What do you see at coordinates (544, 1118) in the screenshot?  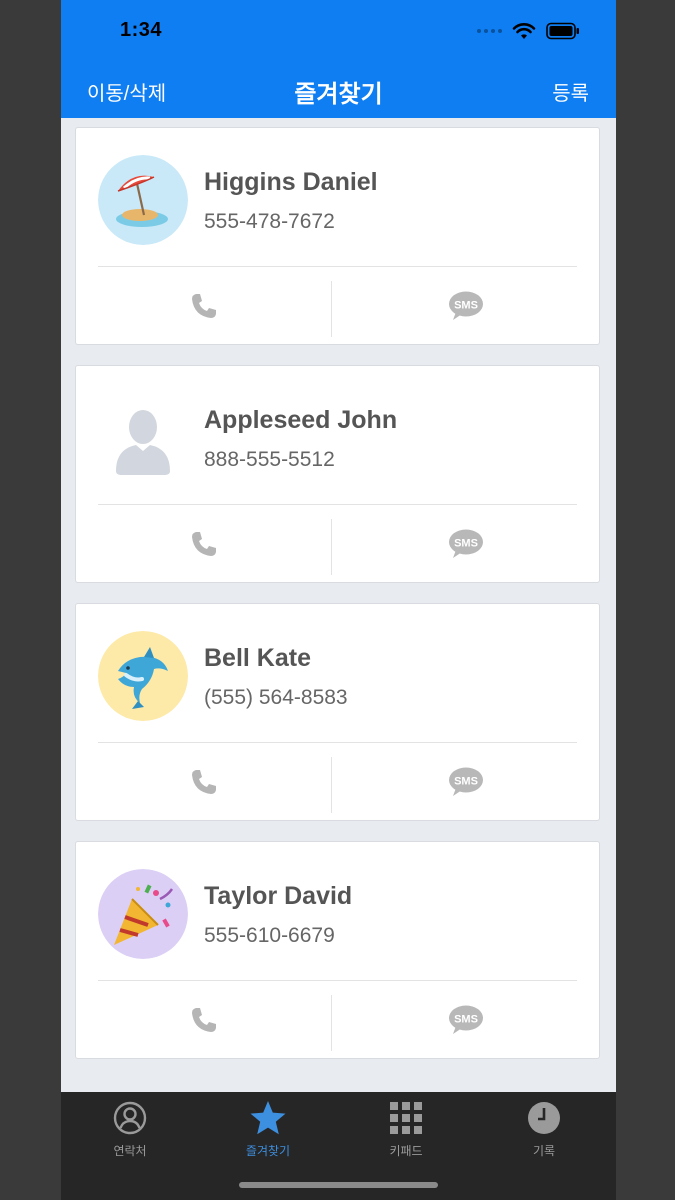 I see `clock-icon` at bounding box center [544, 1118].